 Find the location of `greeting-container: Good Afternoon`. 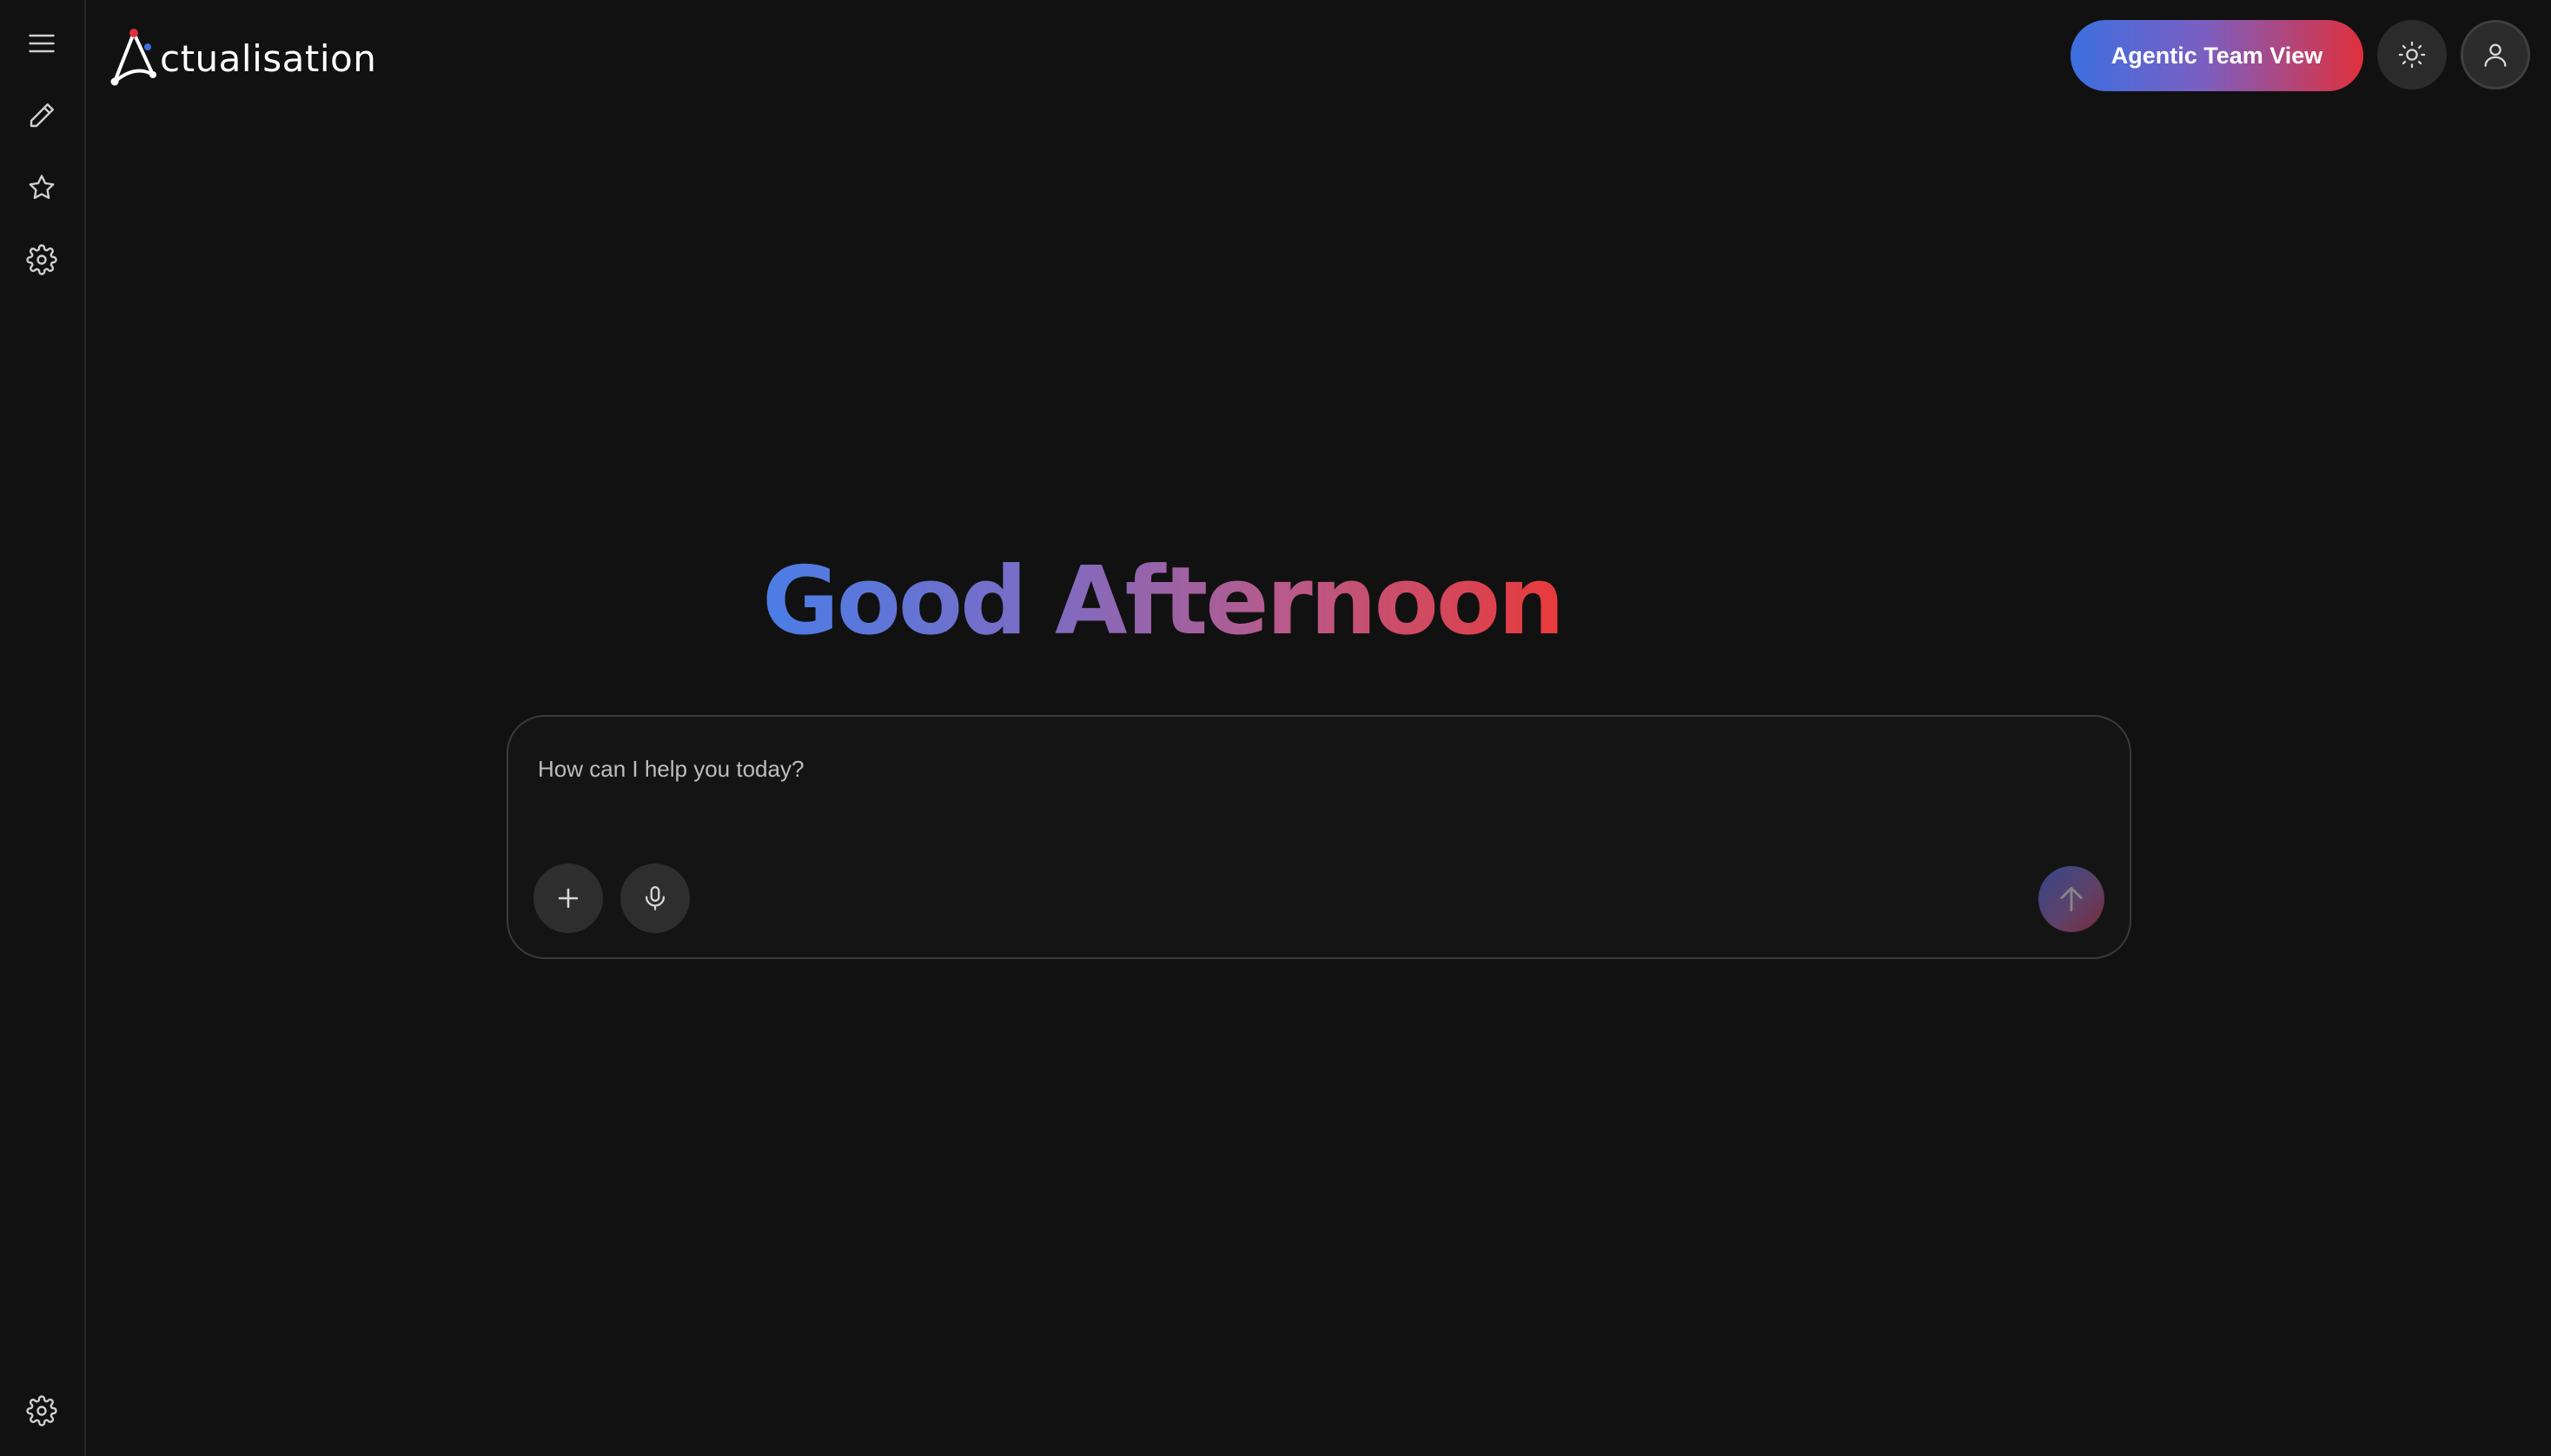

greeting-container: Good Afternoon is located at coordinates (1318, 601).